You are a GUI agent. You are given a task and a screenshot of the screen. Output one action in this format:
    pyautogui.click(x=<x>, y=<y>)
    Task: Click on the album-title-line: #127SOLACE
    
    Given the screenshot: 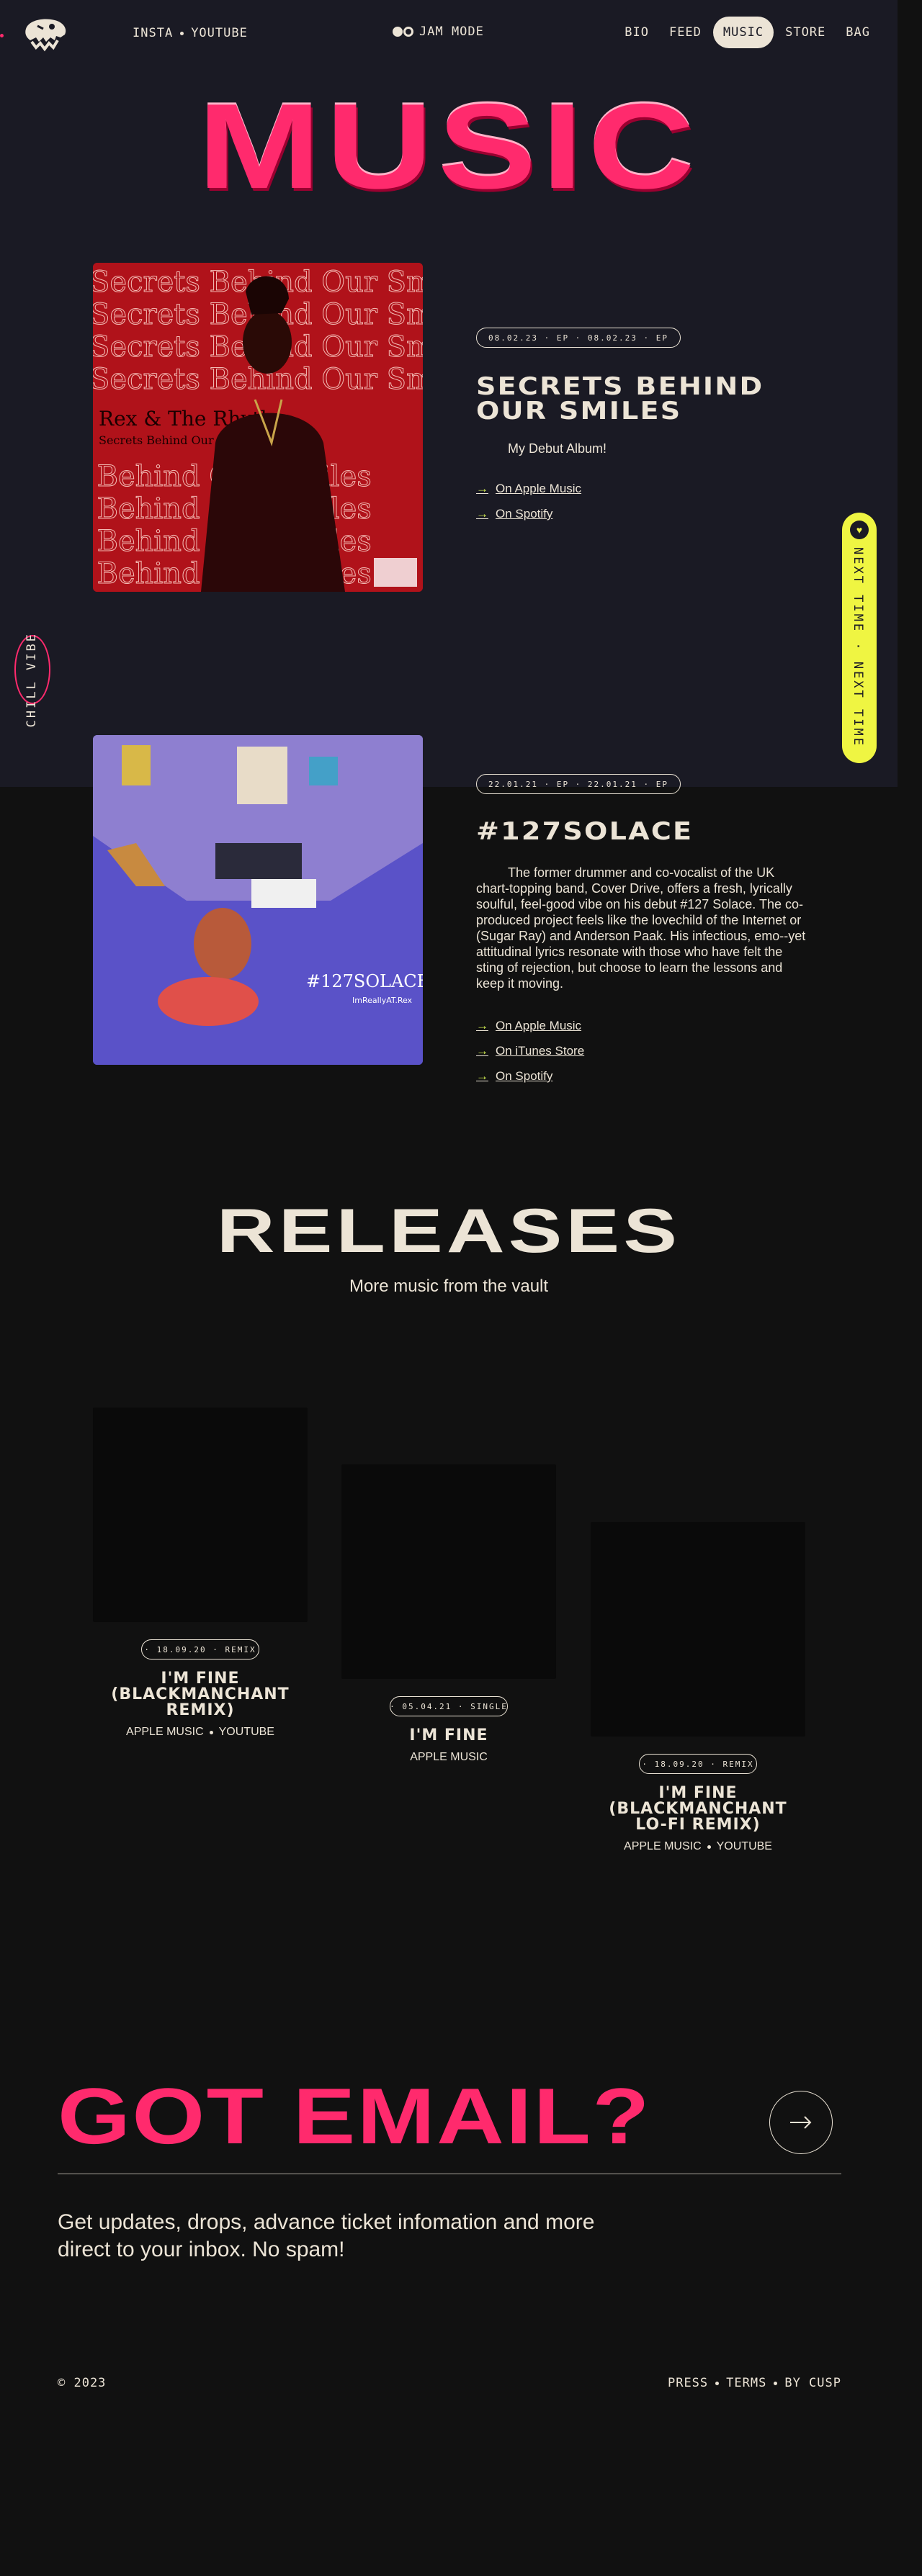 What is the action you would take?
    pyautogui.click(x=585, y=831)
    